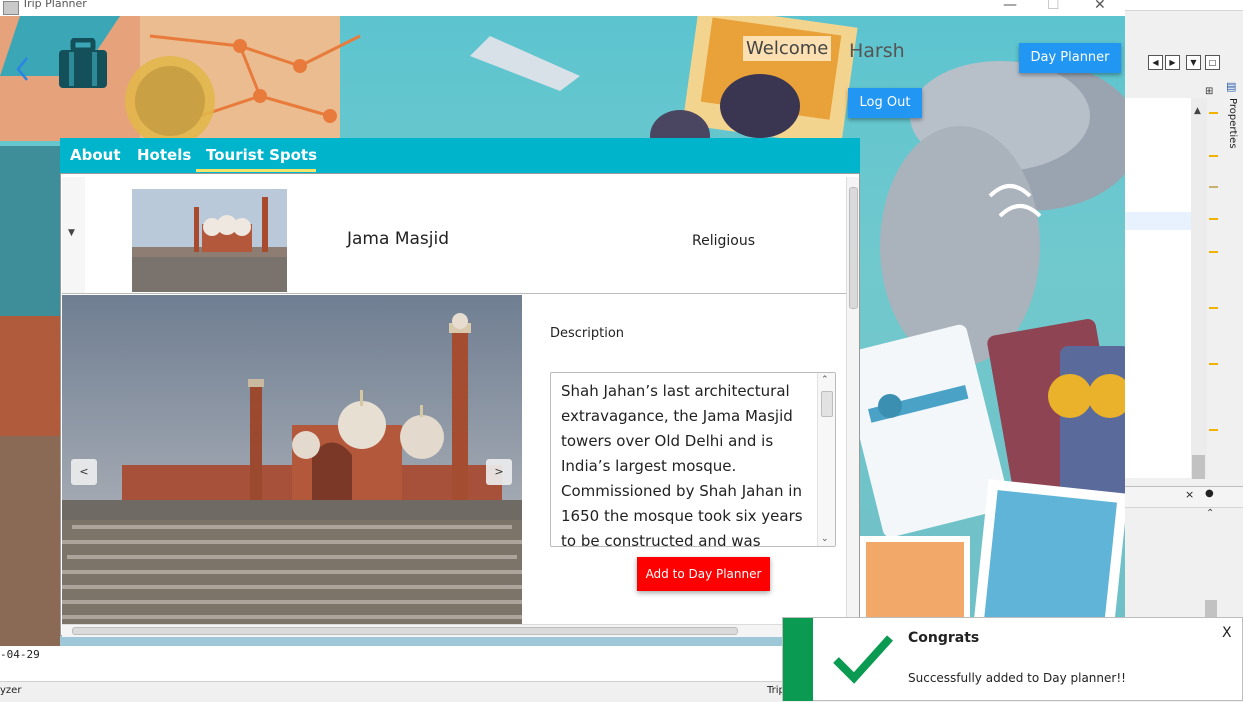  What do you see at coordinates (11, 690) in the screenshot?
I see `ide-status-left: yzer` at bounding box center [11, 690].